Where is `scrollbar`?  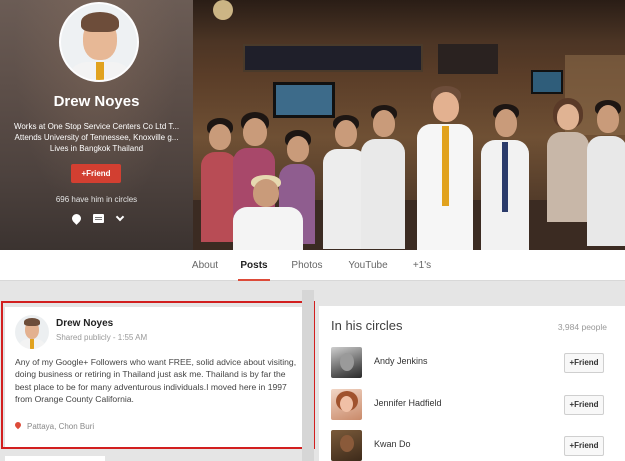
scrollbar is located at coordinates (308, 375).